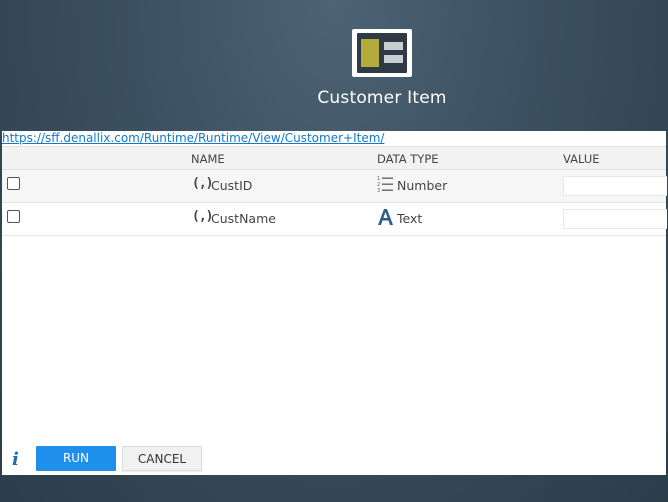 The height and width of the screenshot is (502, 668). Describe the element at coordinates (378, 190) in the screenshot. I see `svg-text: 3` at that location.